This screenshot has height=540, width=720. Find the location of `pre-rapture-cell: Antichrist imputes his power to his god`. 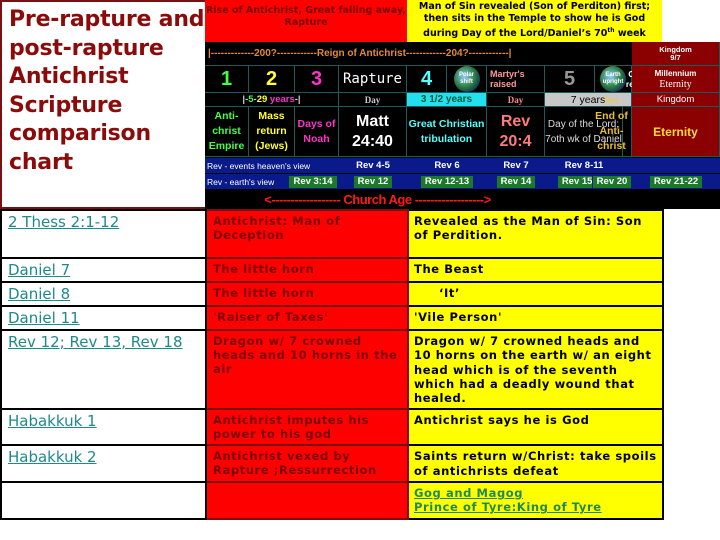

pre-rapture-cell: Antichrist imputes his power to his god is located at coordinates (307, 427).